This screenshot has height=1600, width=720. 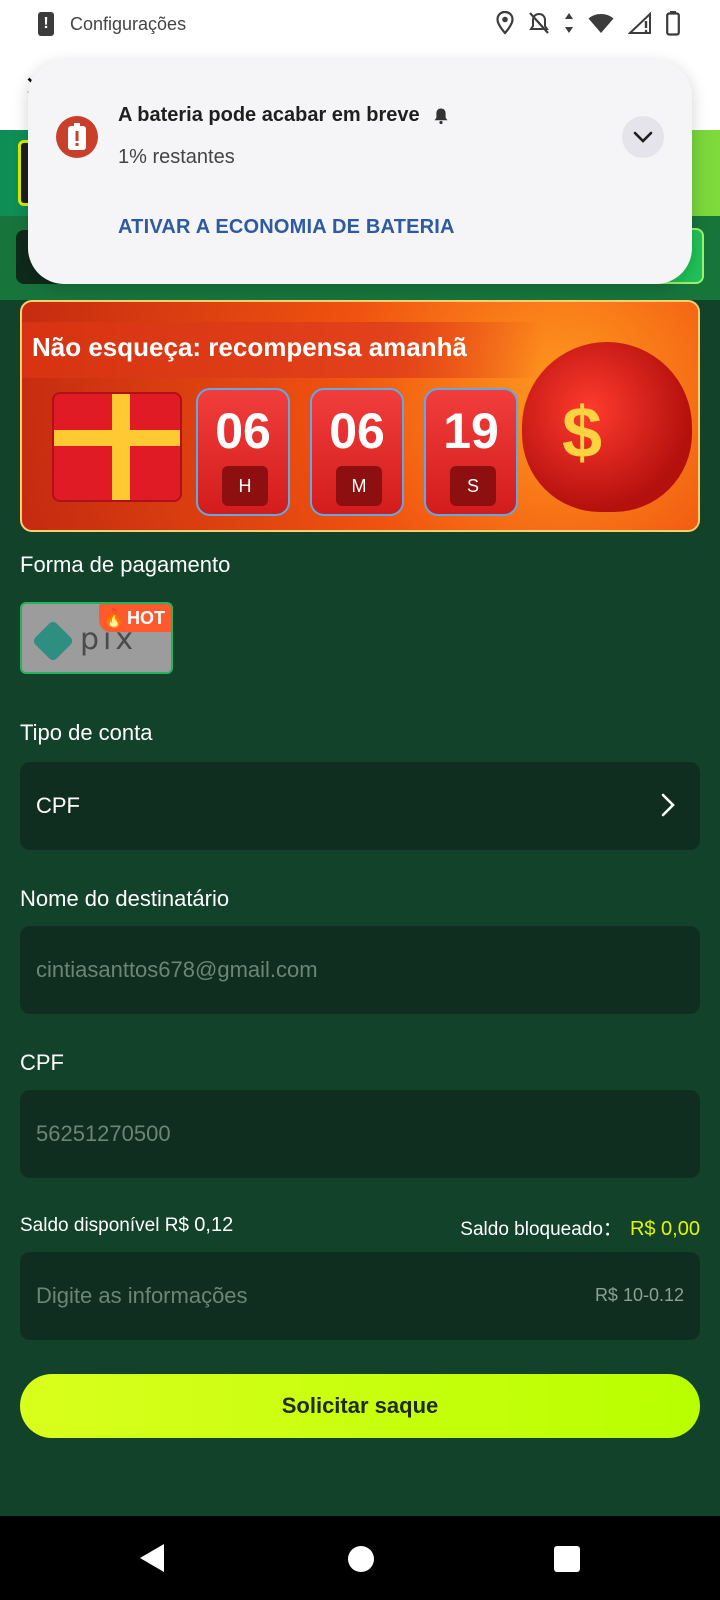 I want to click on pix-payment-option: pix 🔥 HOT, so click(x=96, y=638).